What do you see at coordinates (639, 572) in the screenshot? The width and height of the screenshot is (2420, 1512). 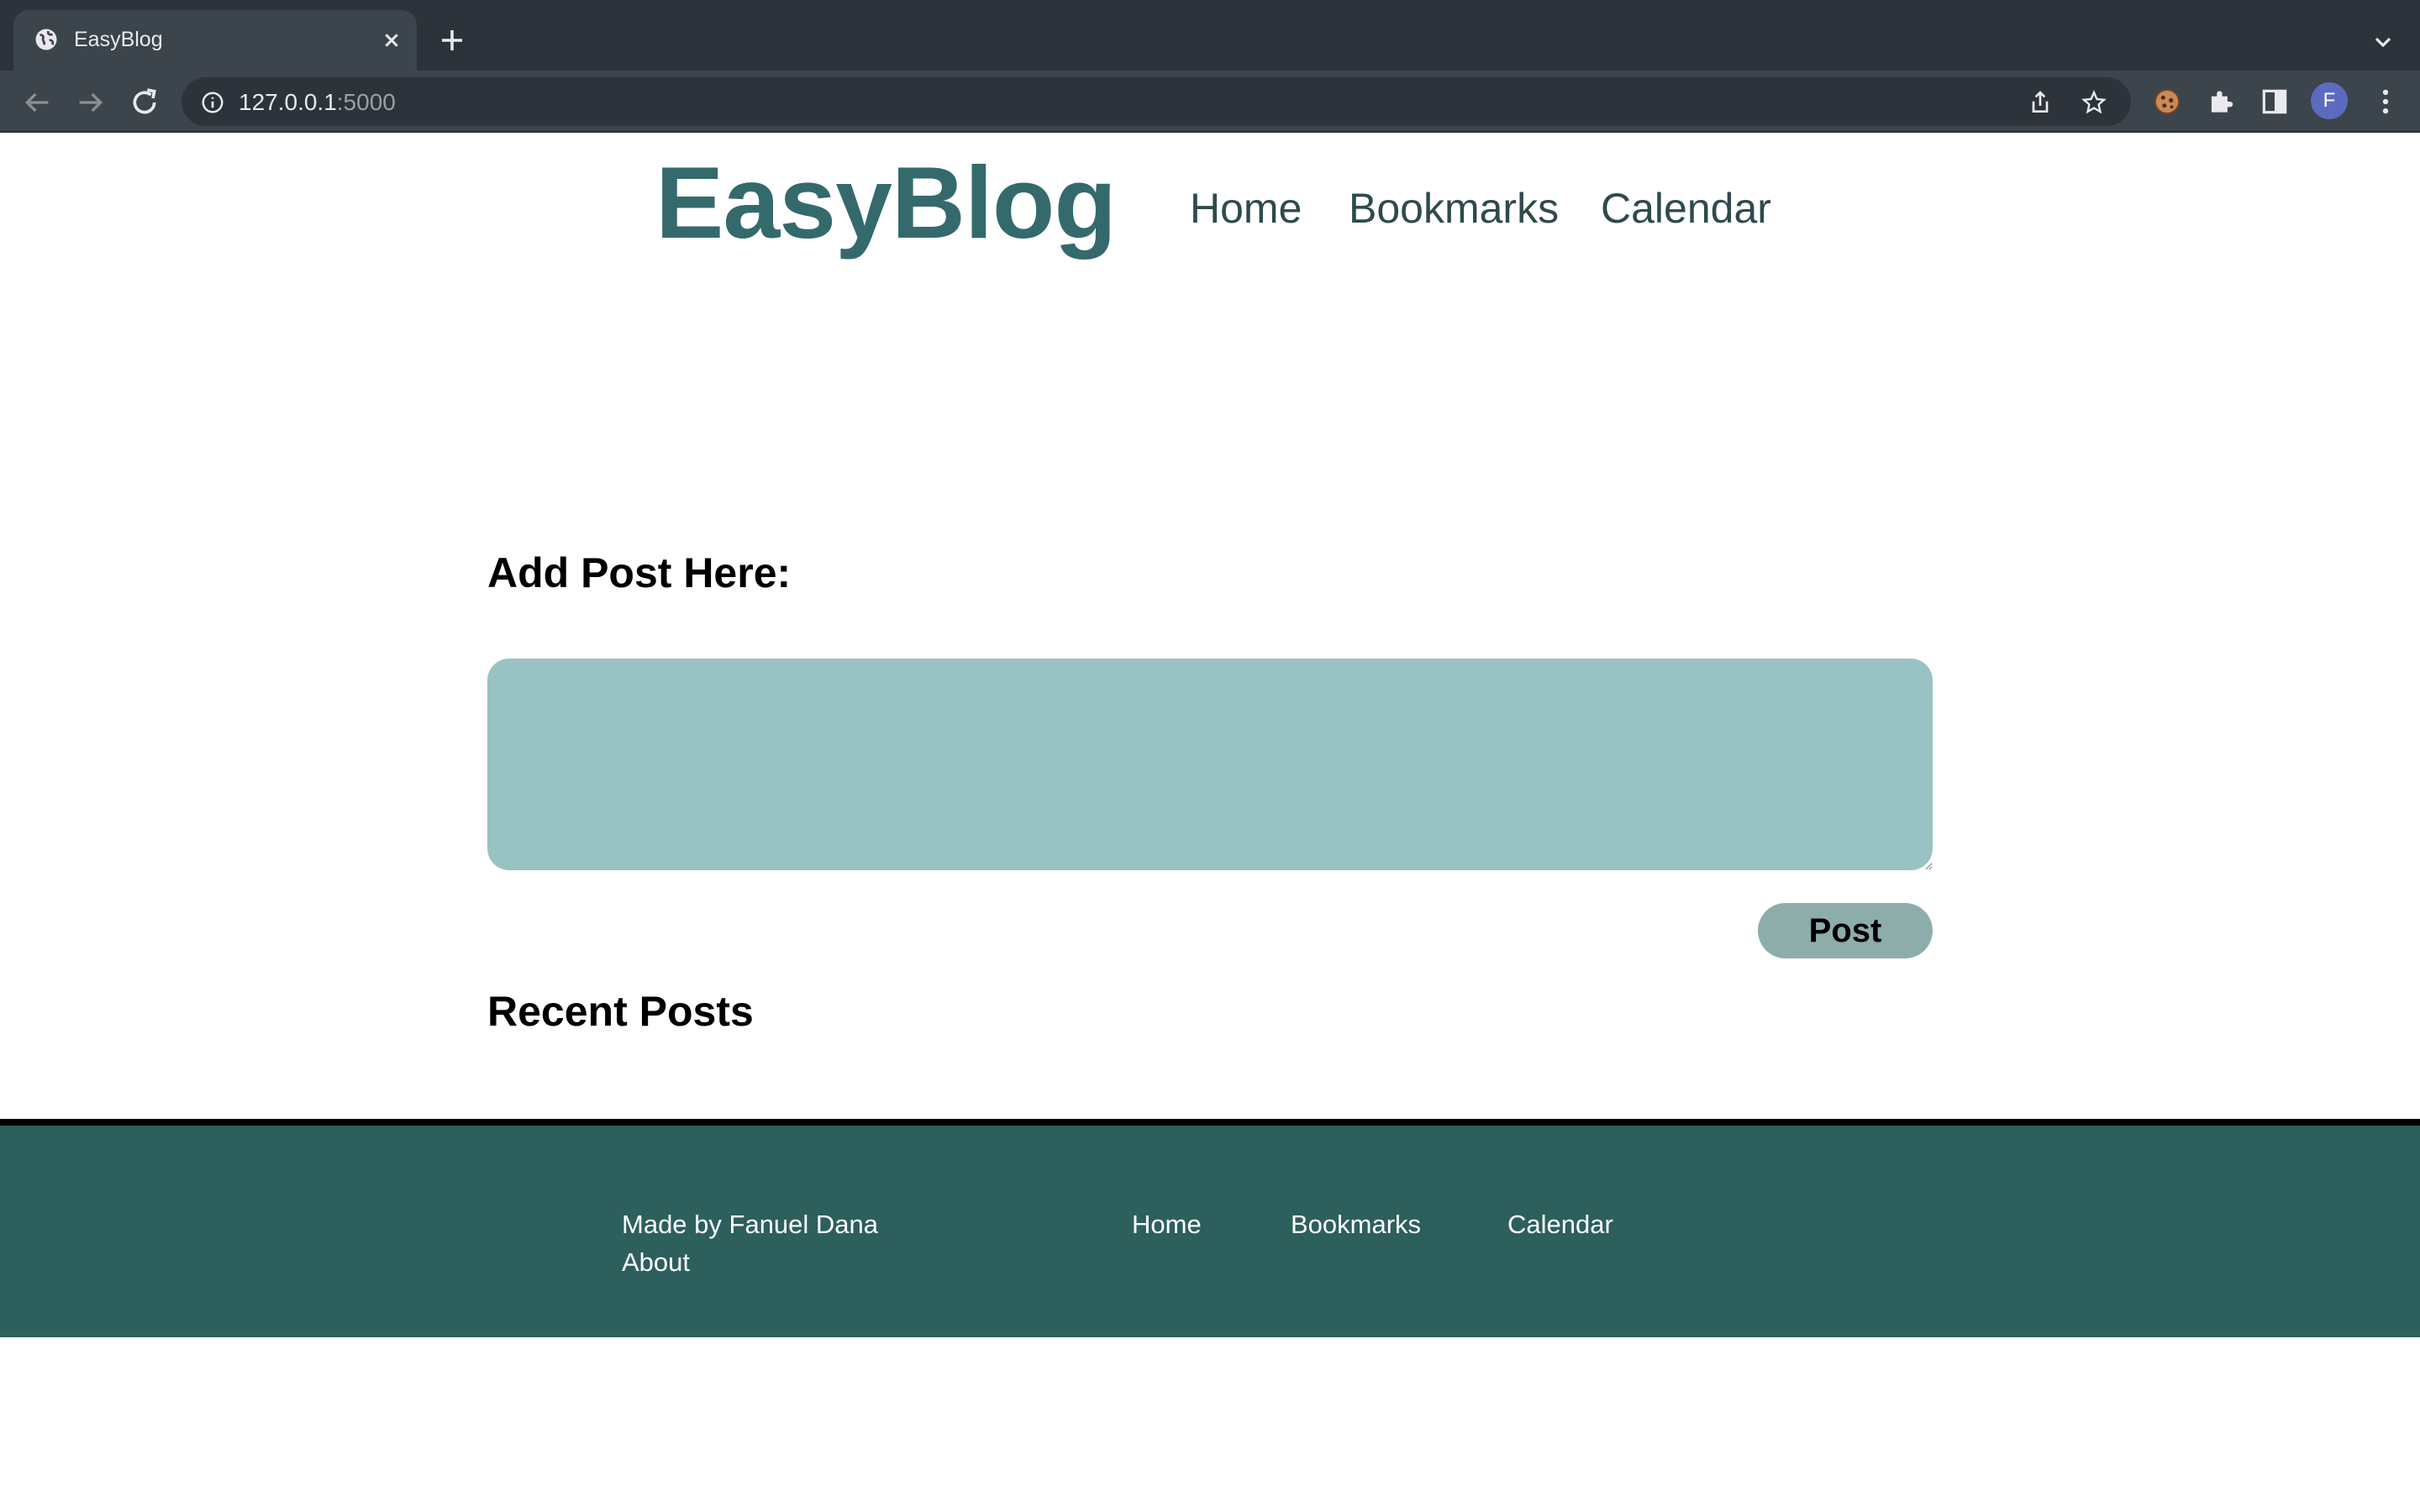 I see `add-post-heading: Add Post Here:` at bounding box center [639, 572].